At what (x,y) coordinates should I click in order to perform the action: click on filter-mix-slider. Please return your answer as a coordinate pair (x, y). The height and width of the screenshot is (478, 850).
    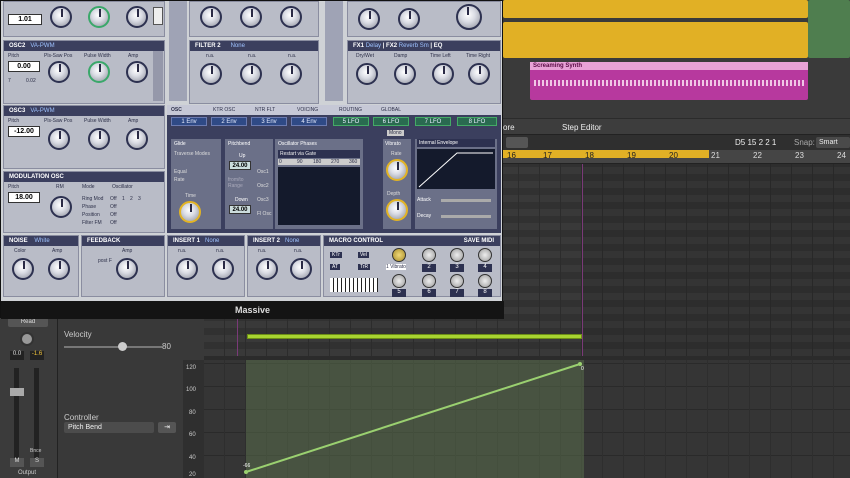
    Looking at the image, I should click on (178, 51).